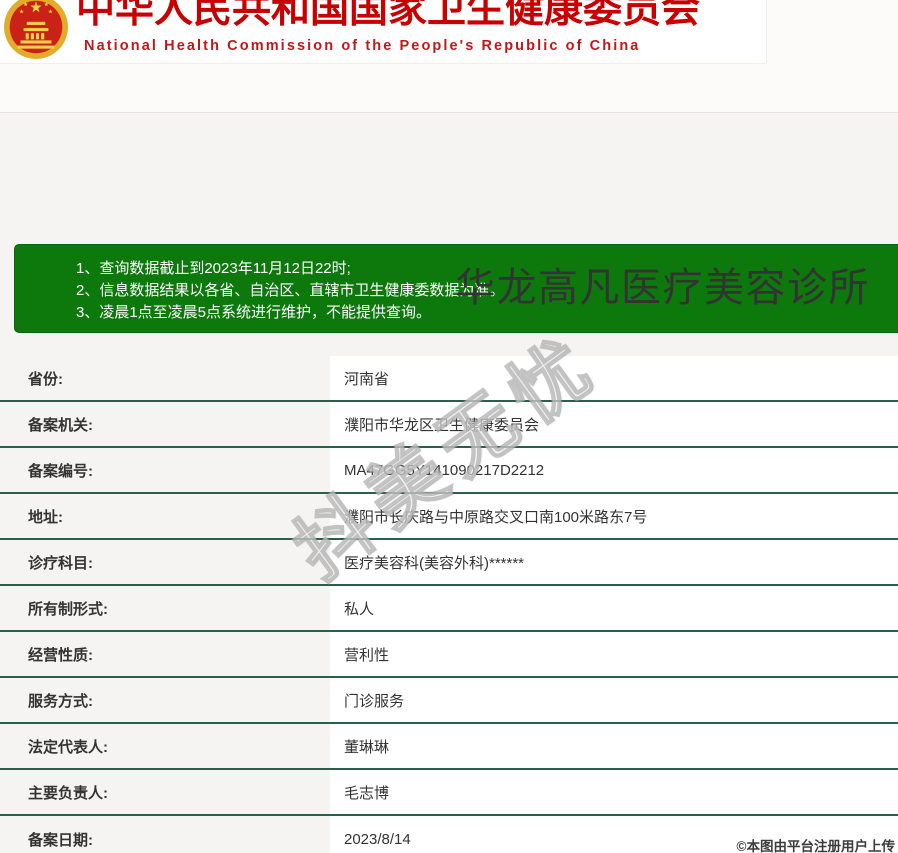 This screenshot has width=898, height=853. I want to click on field-value: 濮阳市华龙区卫生健康委员会, so click(614, 424).